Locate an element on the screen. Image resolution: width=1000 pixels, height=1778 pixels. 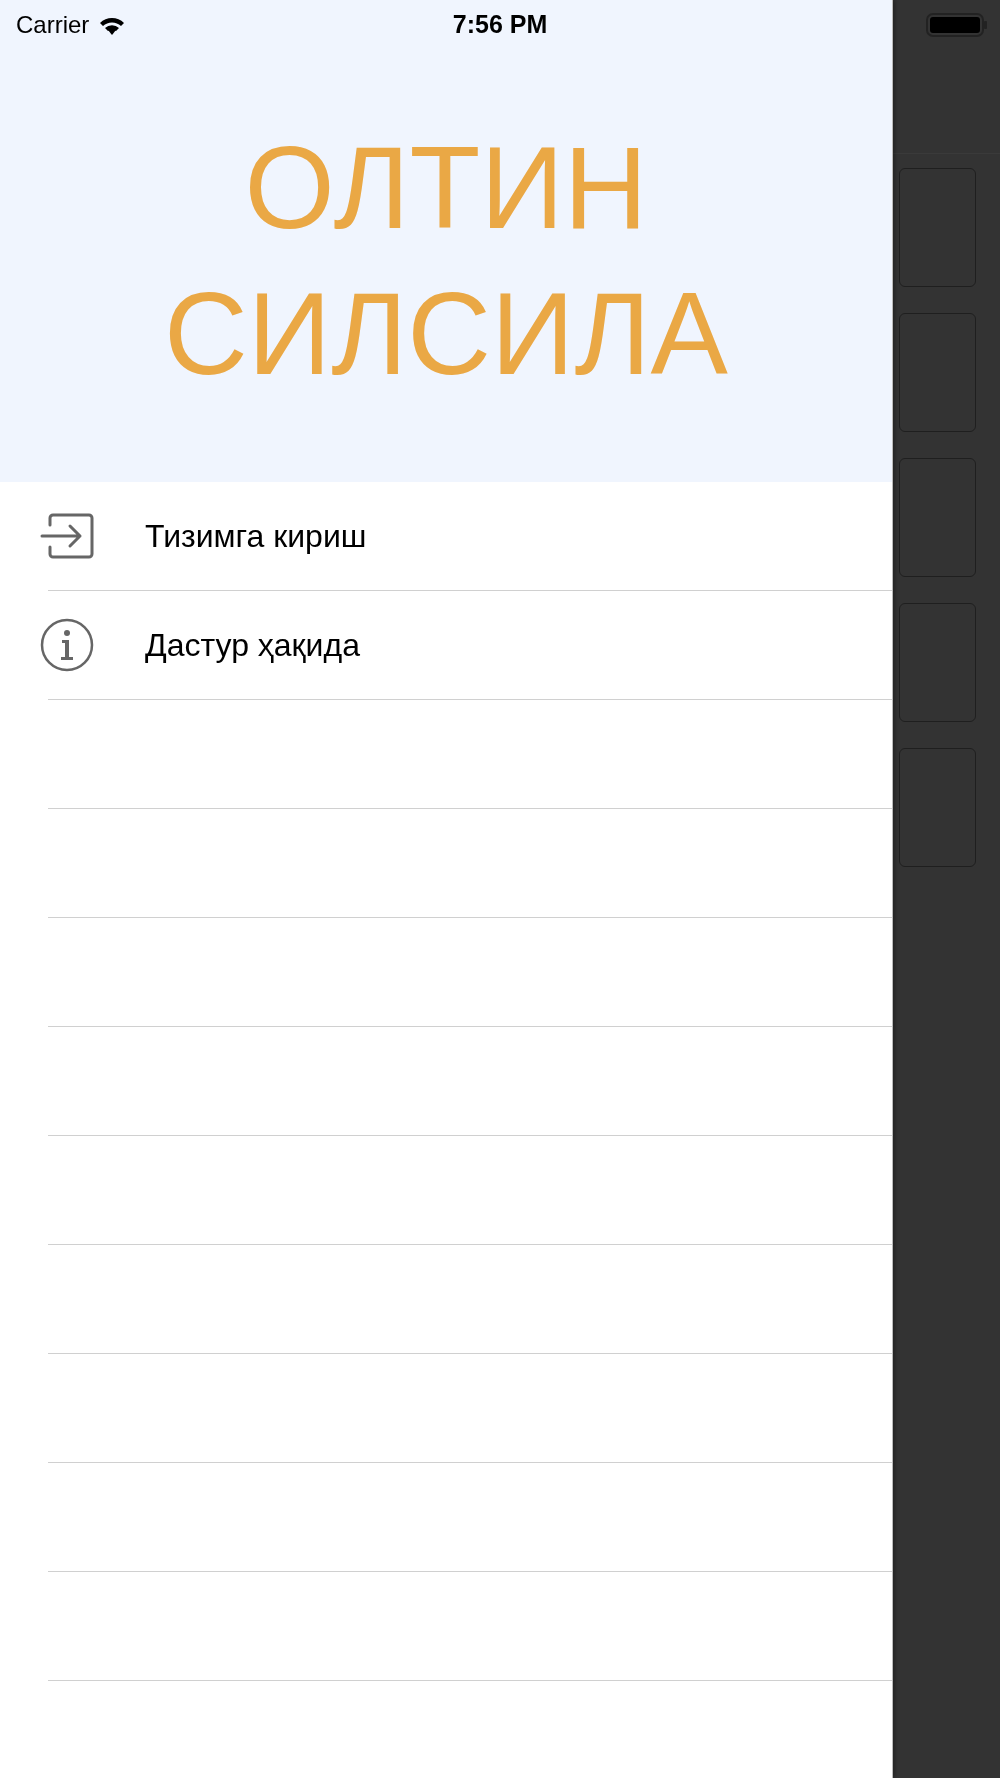
menu-item: Дастур ҳақида is located at coordinates (446, 645).